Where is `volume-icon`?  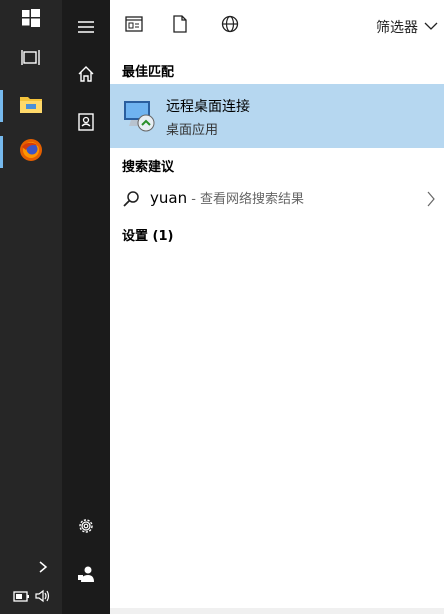 volume-icon is located at coordinates (43, 597).